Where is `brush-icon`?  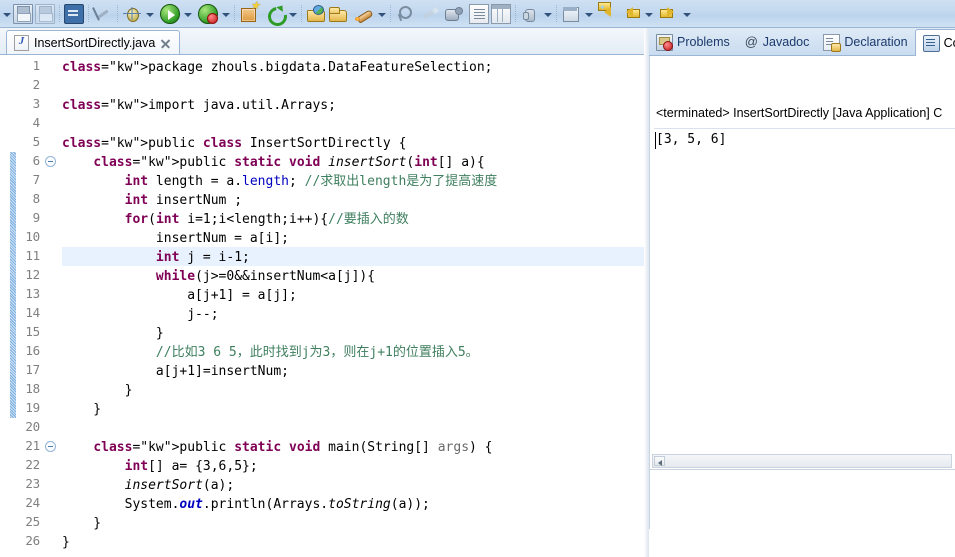
brush-icon is located at coordinates (431, 14).